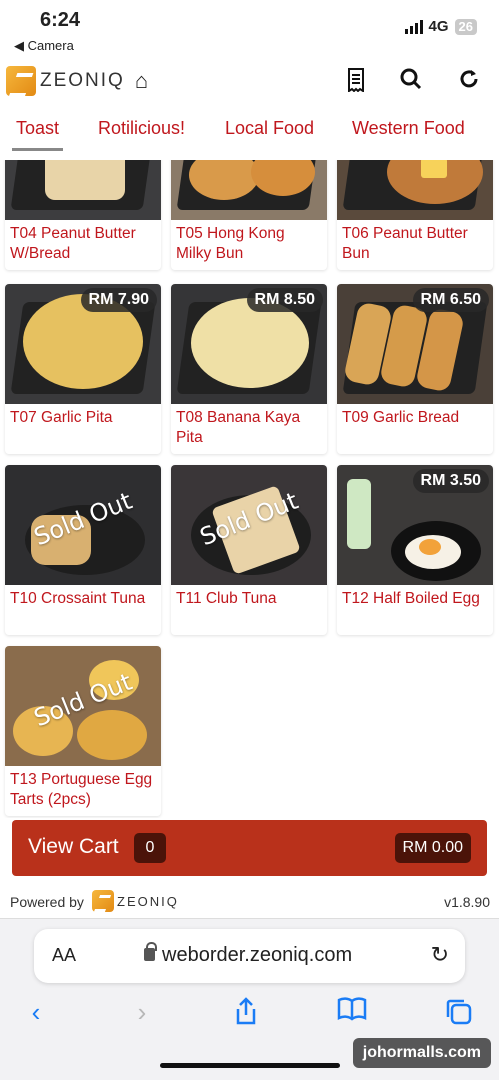 The image size is (499, 1080). What do you see at coordinates (411, 598) in the screenshot?
I see `product-name: T12 Half Boiled Egg` at bounding box center [411, 598].